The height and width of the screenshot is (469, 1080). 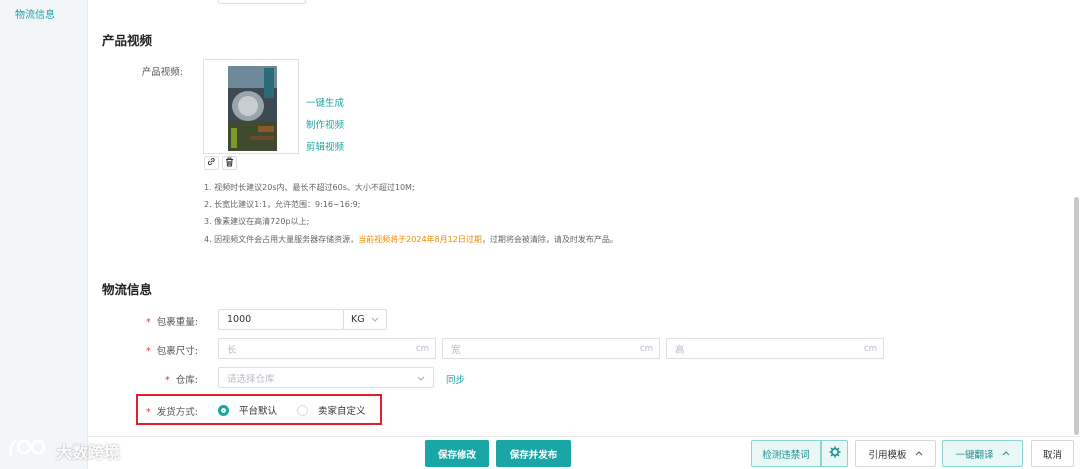 I want to click on one-click-translate-button: 一键翻译, so click(x=982, y=453).